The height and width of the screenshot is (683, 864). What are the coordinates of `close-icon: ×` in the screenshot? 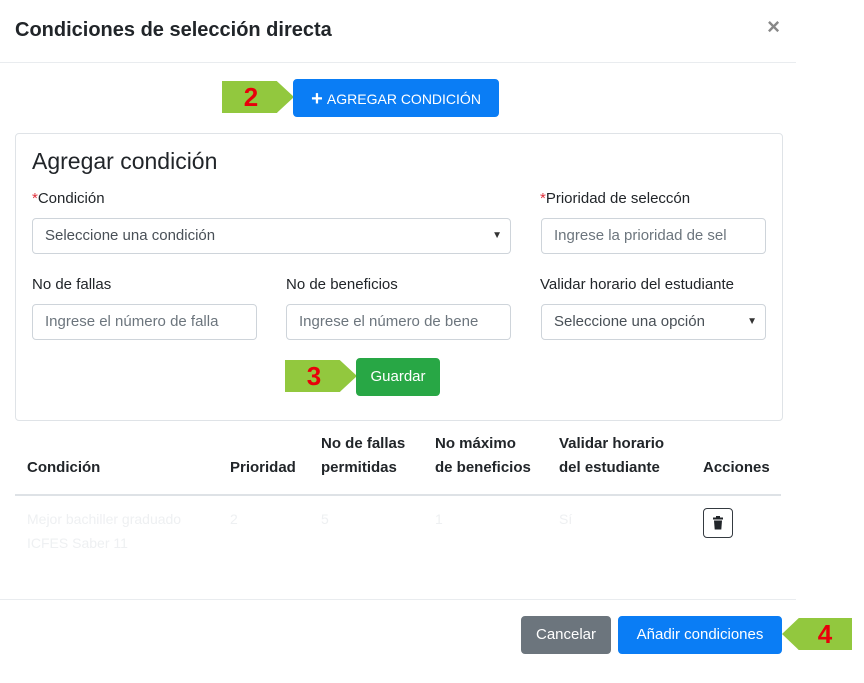 It's located at (773, 27).